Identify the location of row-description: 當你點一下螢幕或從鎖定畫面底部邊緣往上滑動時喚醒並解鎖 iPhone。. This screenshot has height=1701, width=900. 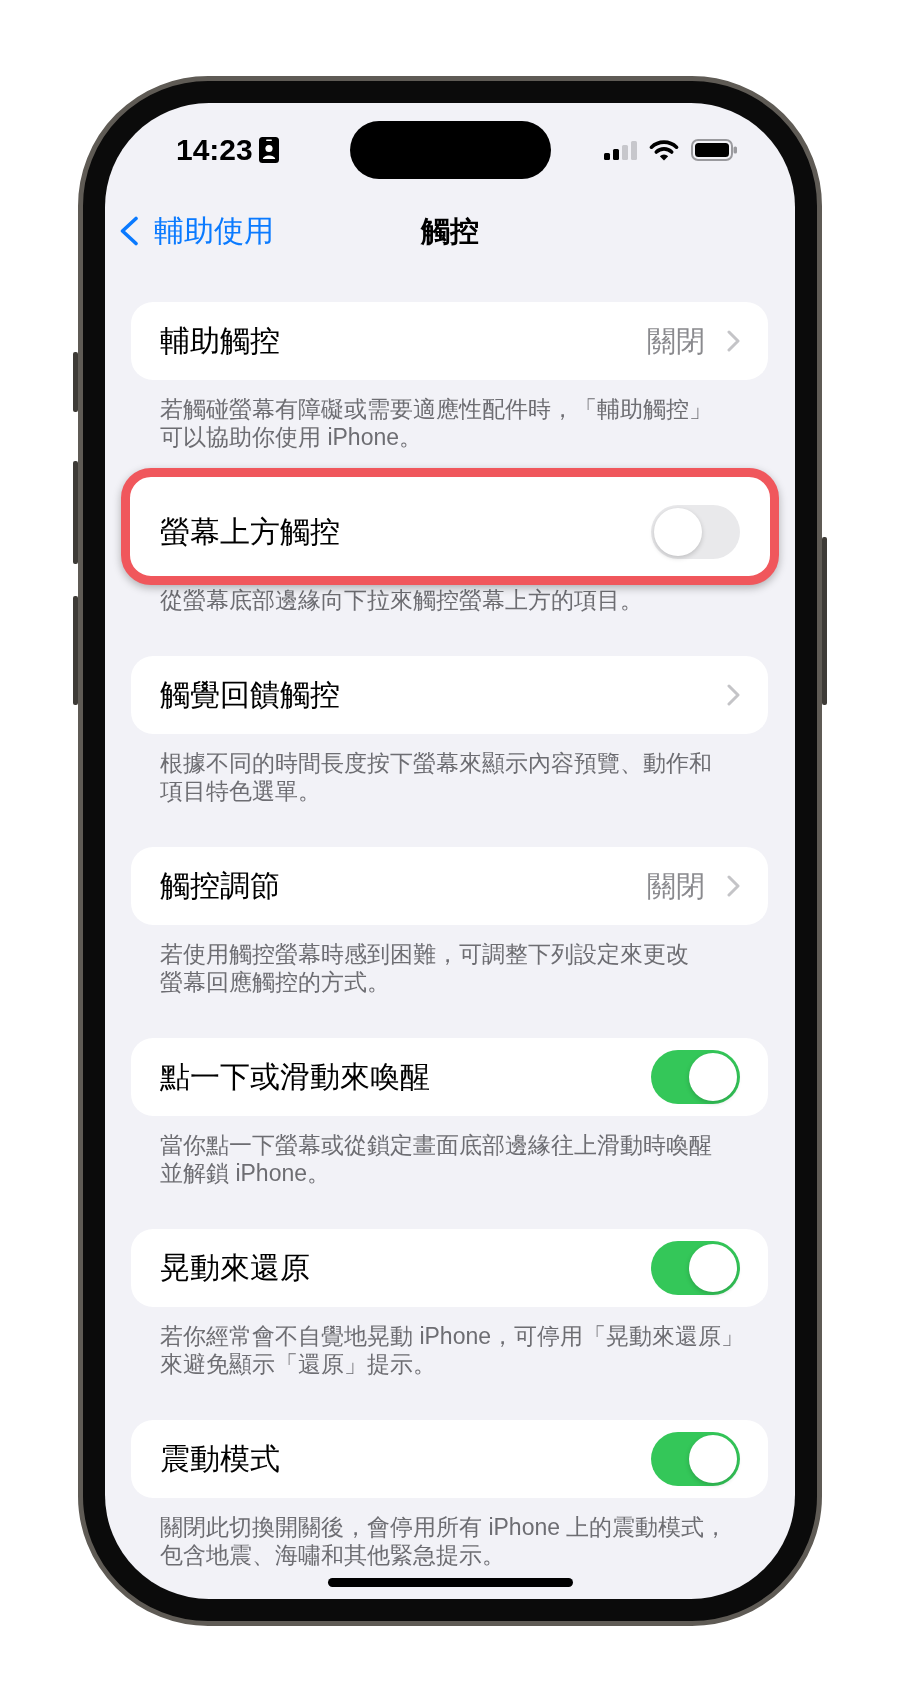
(436, 1159).